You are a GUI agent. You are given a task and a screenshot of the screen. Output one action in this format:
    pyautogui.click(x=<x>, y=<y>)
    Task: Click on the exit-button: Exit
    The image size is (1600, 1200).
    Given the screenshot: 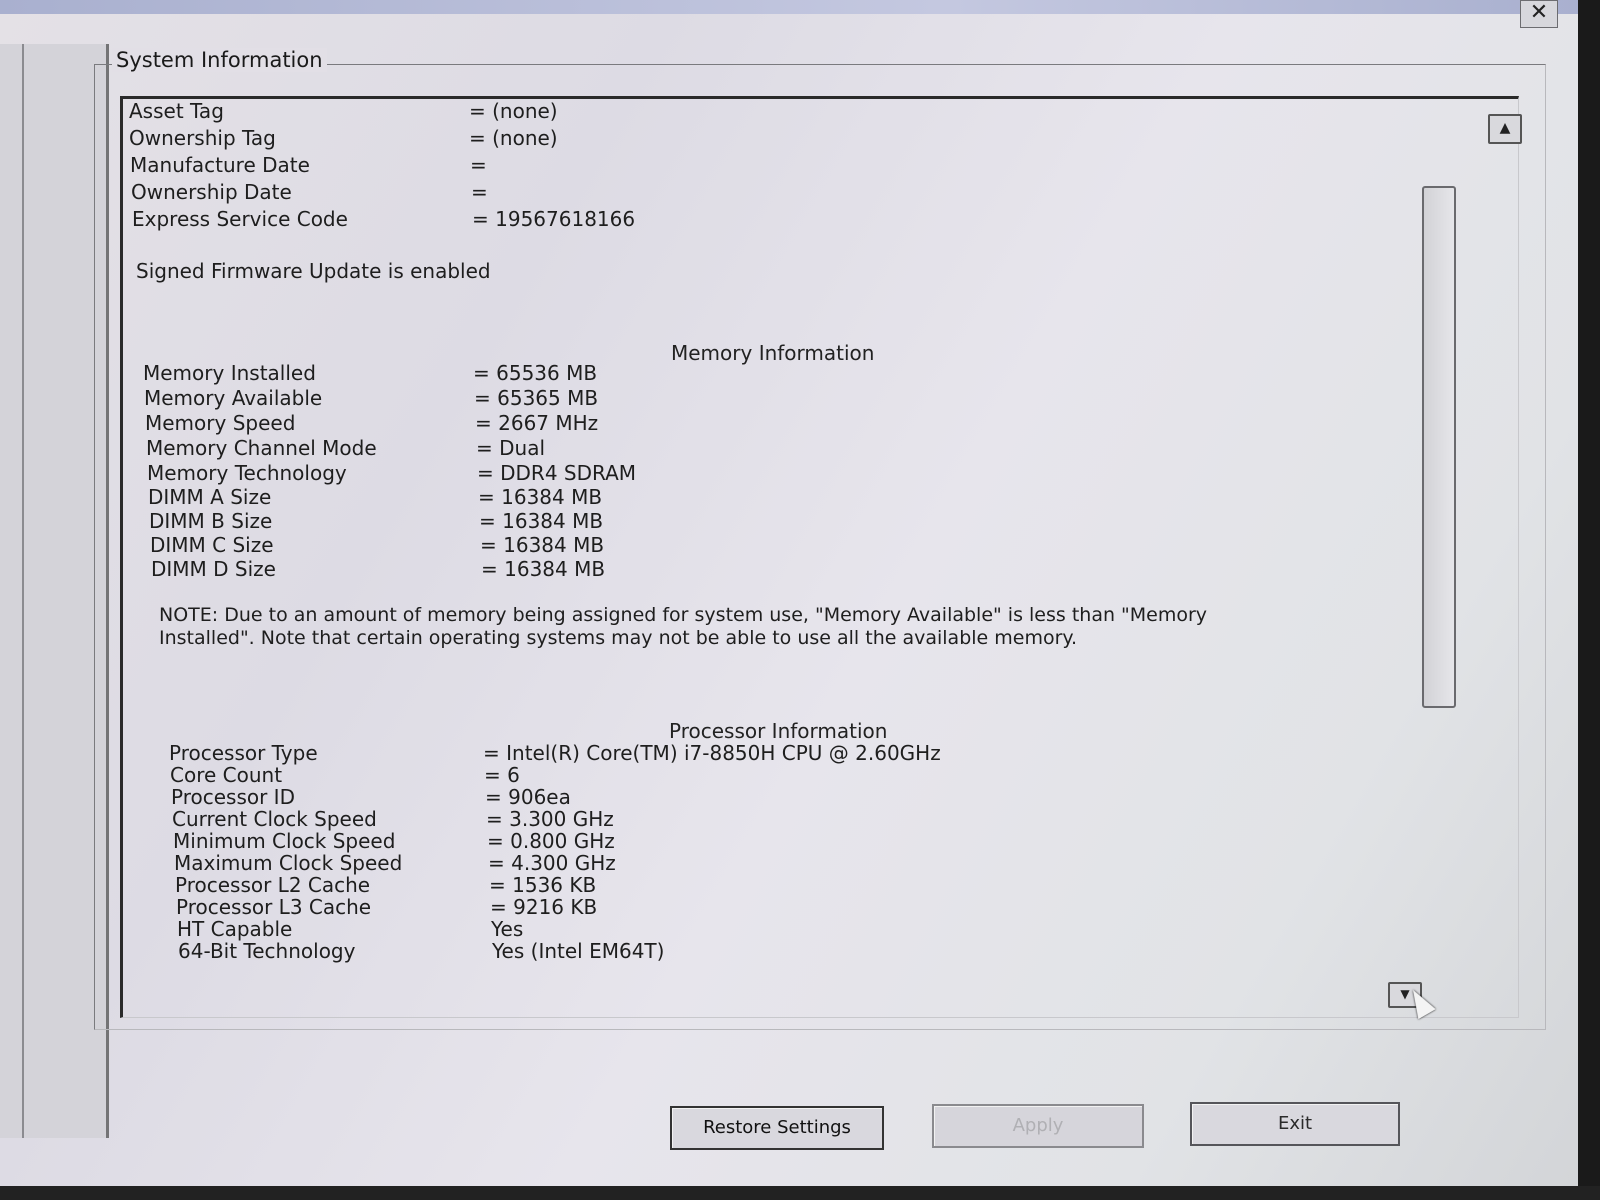 What is the action you would take?
    pyautogui.click(x=1295, y=1124)
    